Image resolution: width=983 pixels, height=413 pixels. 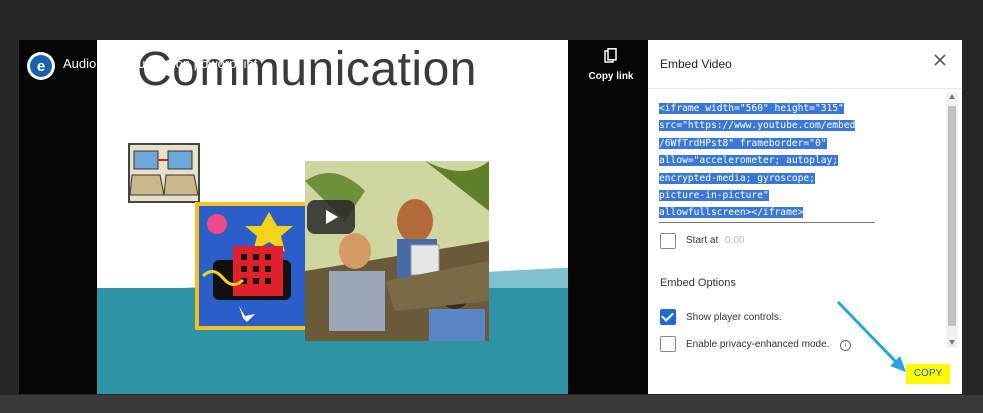 What do you see at coordinates (252, 266) in the screenshot?
I see `telephone-clipart` at bounding box center [252, 266].